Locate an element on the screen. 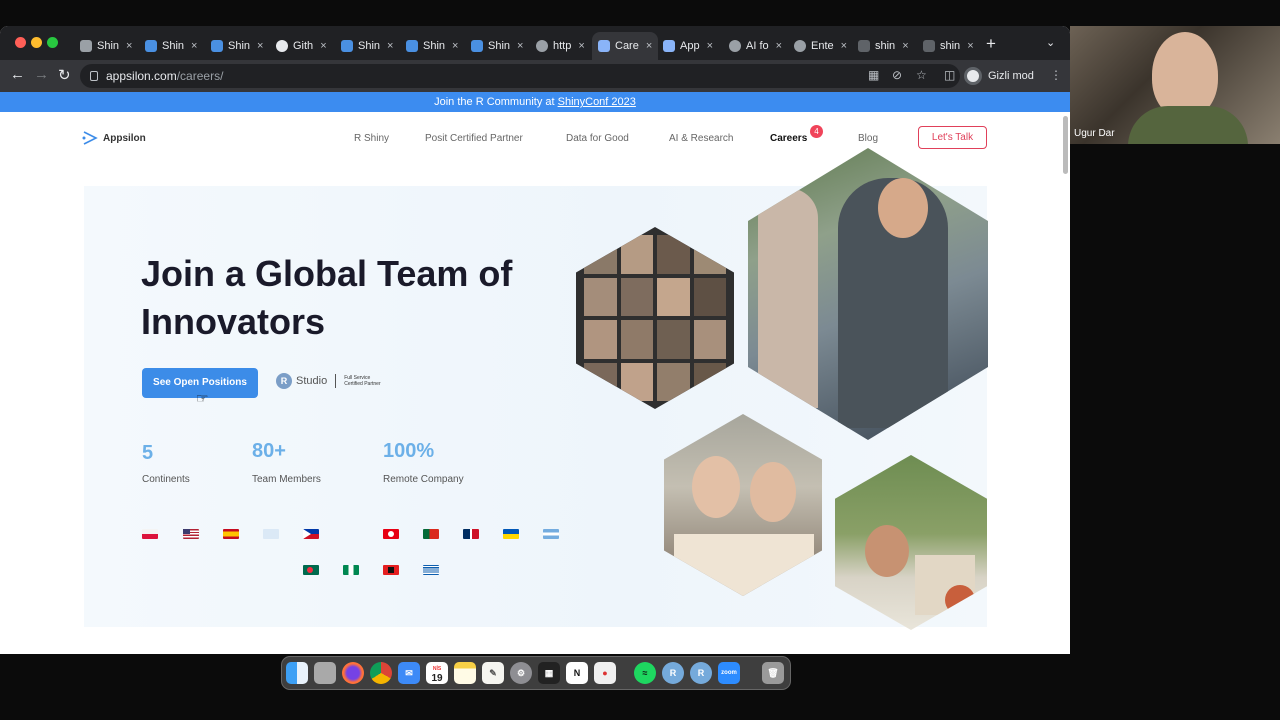 The image size is (1280, 720). mail-icon: ✉ is located at coordinates (409, 673).